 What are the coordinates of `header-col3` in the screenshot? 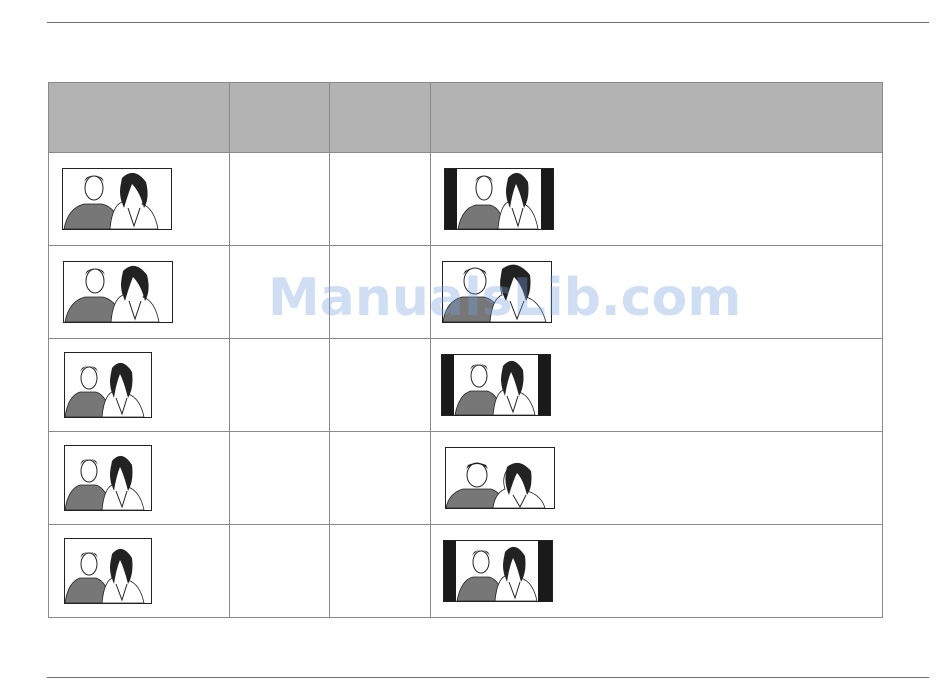 It's located at (380, 117).